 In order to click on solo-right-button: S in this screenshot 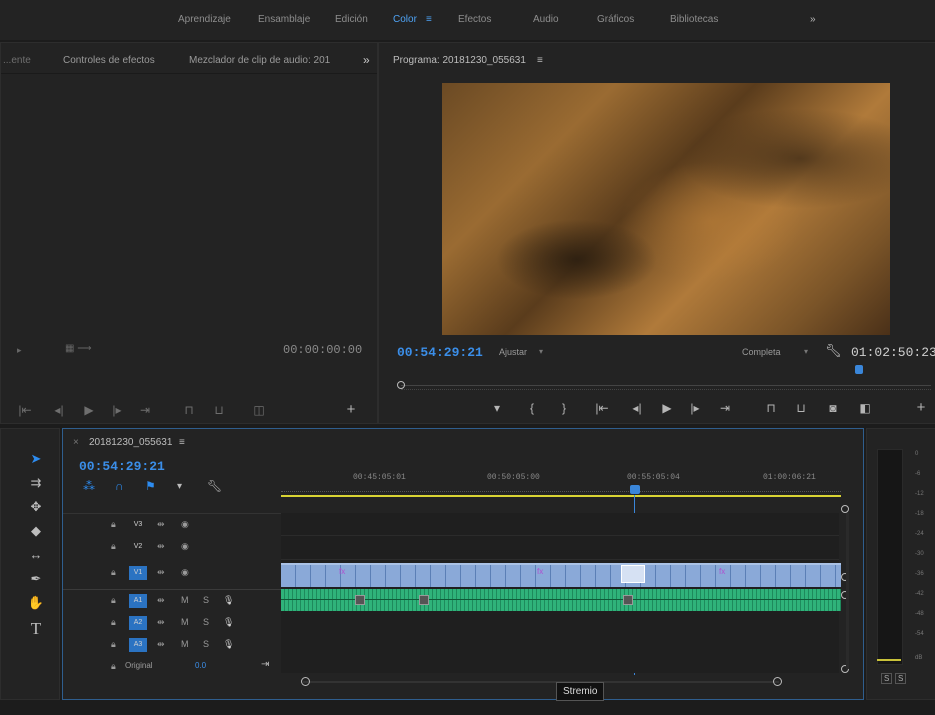, I will do `click(901, 678)`.